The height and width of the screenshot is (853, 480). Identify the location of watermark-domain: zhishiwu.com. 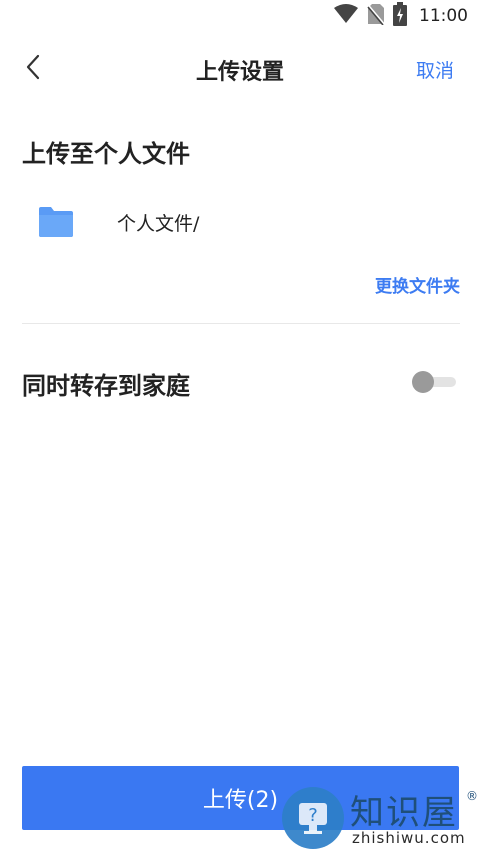
(409, 838).